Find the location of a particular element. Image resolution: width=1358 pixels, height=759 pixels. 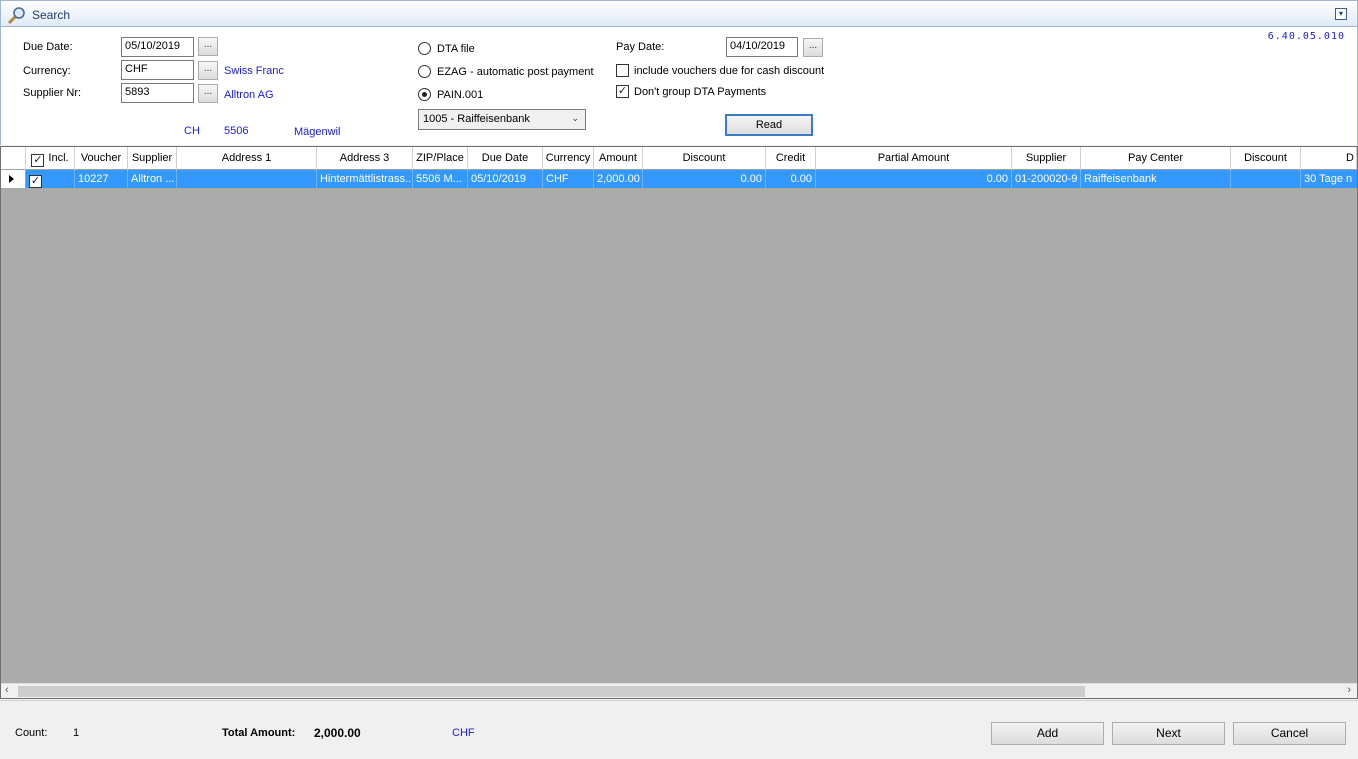

cell-discount2 is located at coordinates (1266, 179).